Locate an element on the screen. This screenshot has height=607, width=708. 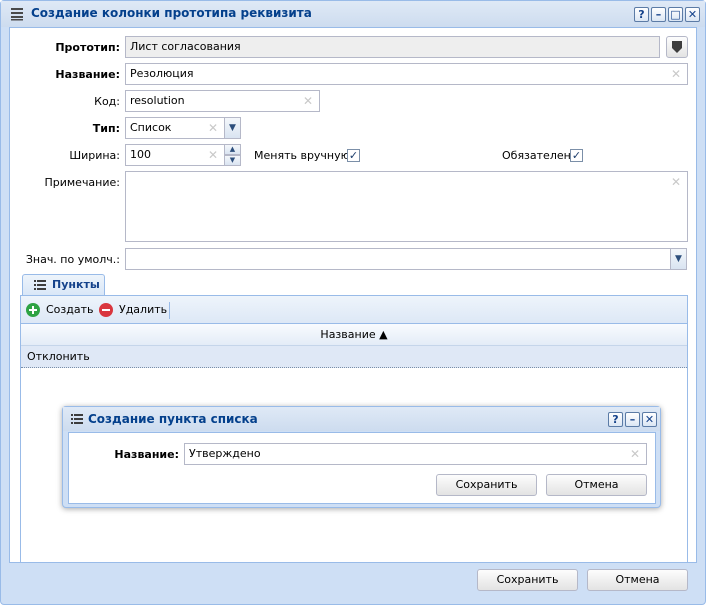
tab-items-label: Пункты is located at coordinates (76, 284).